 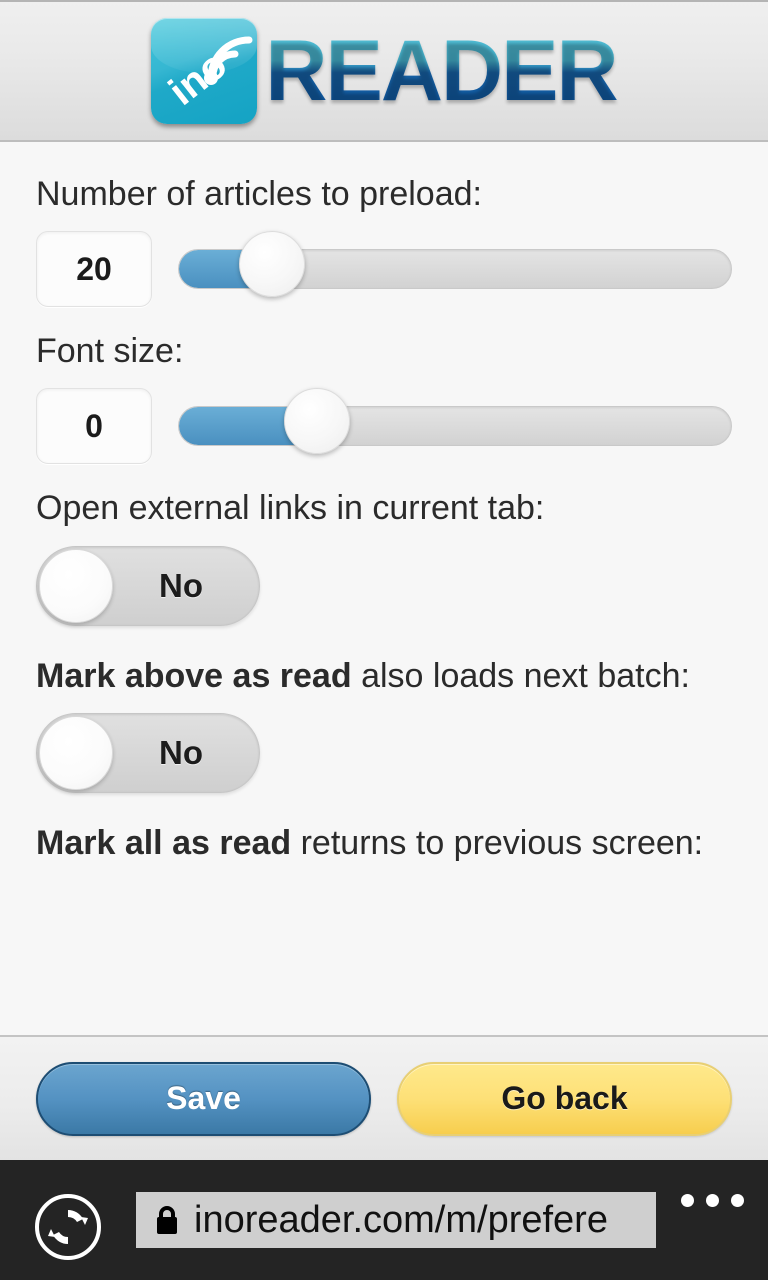 I want to click on logo-wordmark: READER, so click(x=441, y=71).